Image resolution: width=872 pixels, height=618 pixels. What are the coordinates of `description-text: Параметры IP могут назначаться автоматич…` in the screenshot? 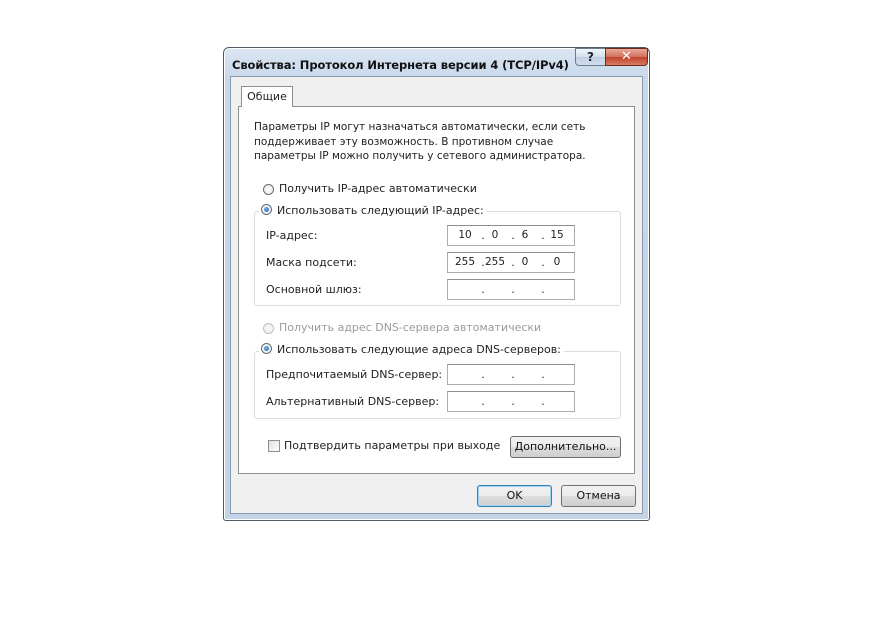 It's located at (420, 141).